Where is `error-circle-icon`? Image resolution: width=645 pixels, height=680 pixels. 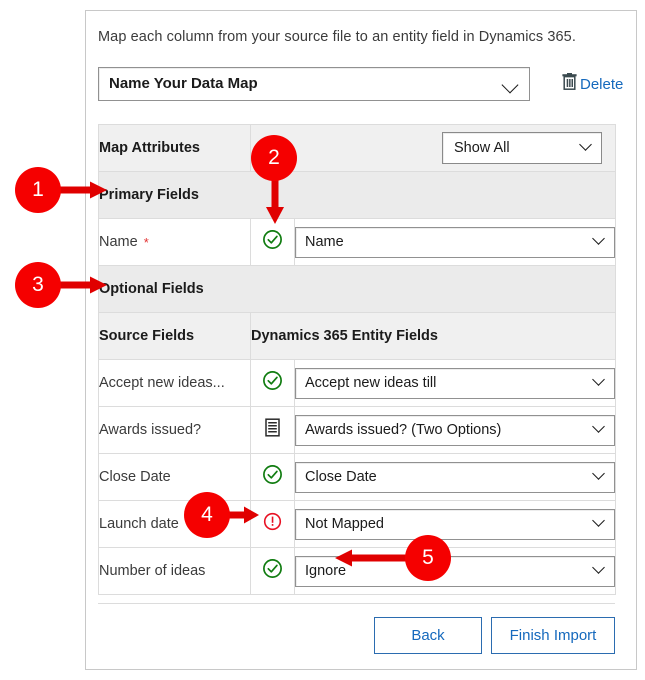 error-circle-icon is located at coordinates (272, 523).